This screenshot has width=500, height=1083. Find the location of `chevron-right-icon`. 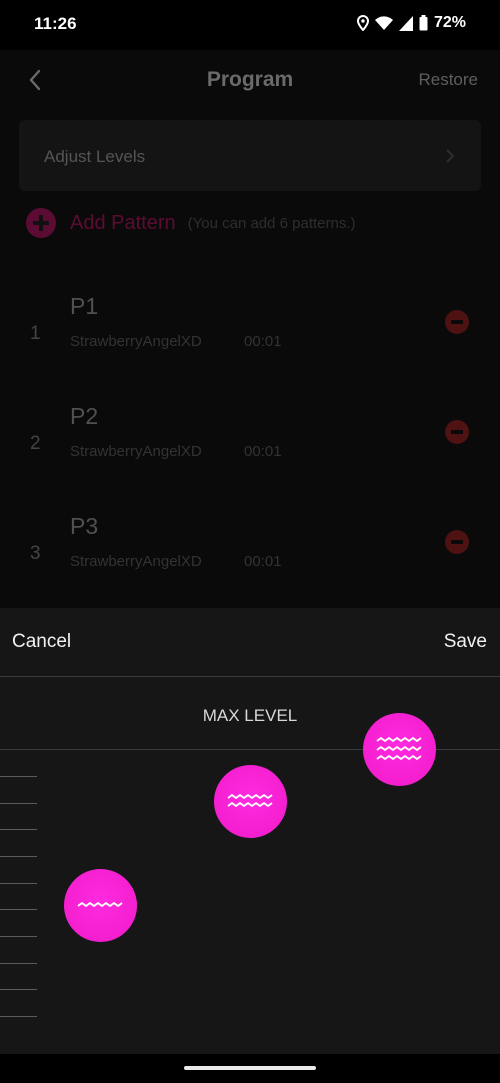

chevron-right-icon is located at coordinates (450, 156).